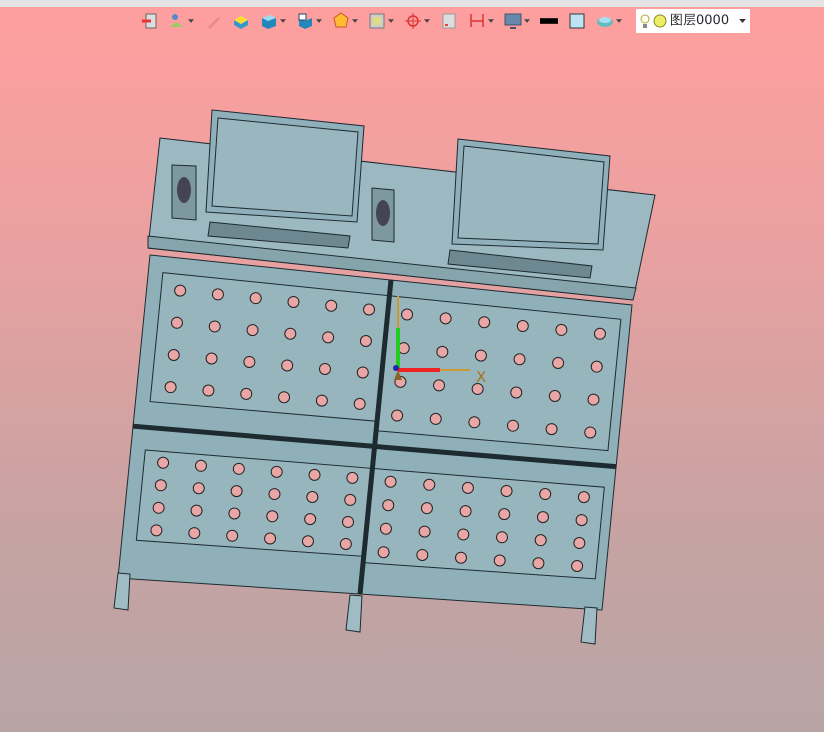 Image resolution: width=824 pixels, height=732 pixels. What do you see at coordinates (577, 21) in the screenshot?
I see `fill-square-icon` at bounding box center [577, 21].